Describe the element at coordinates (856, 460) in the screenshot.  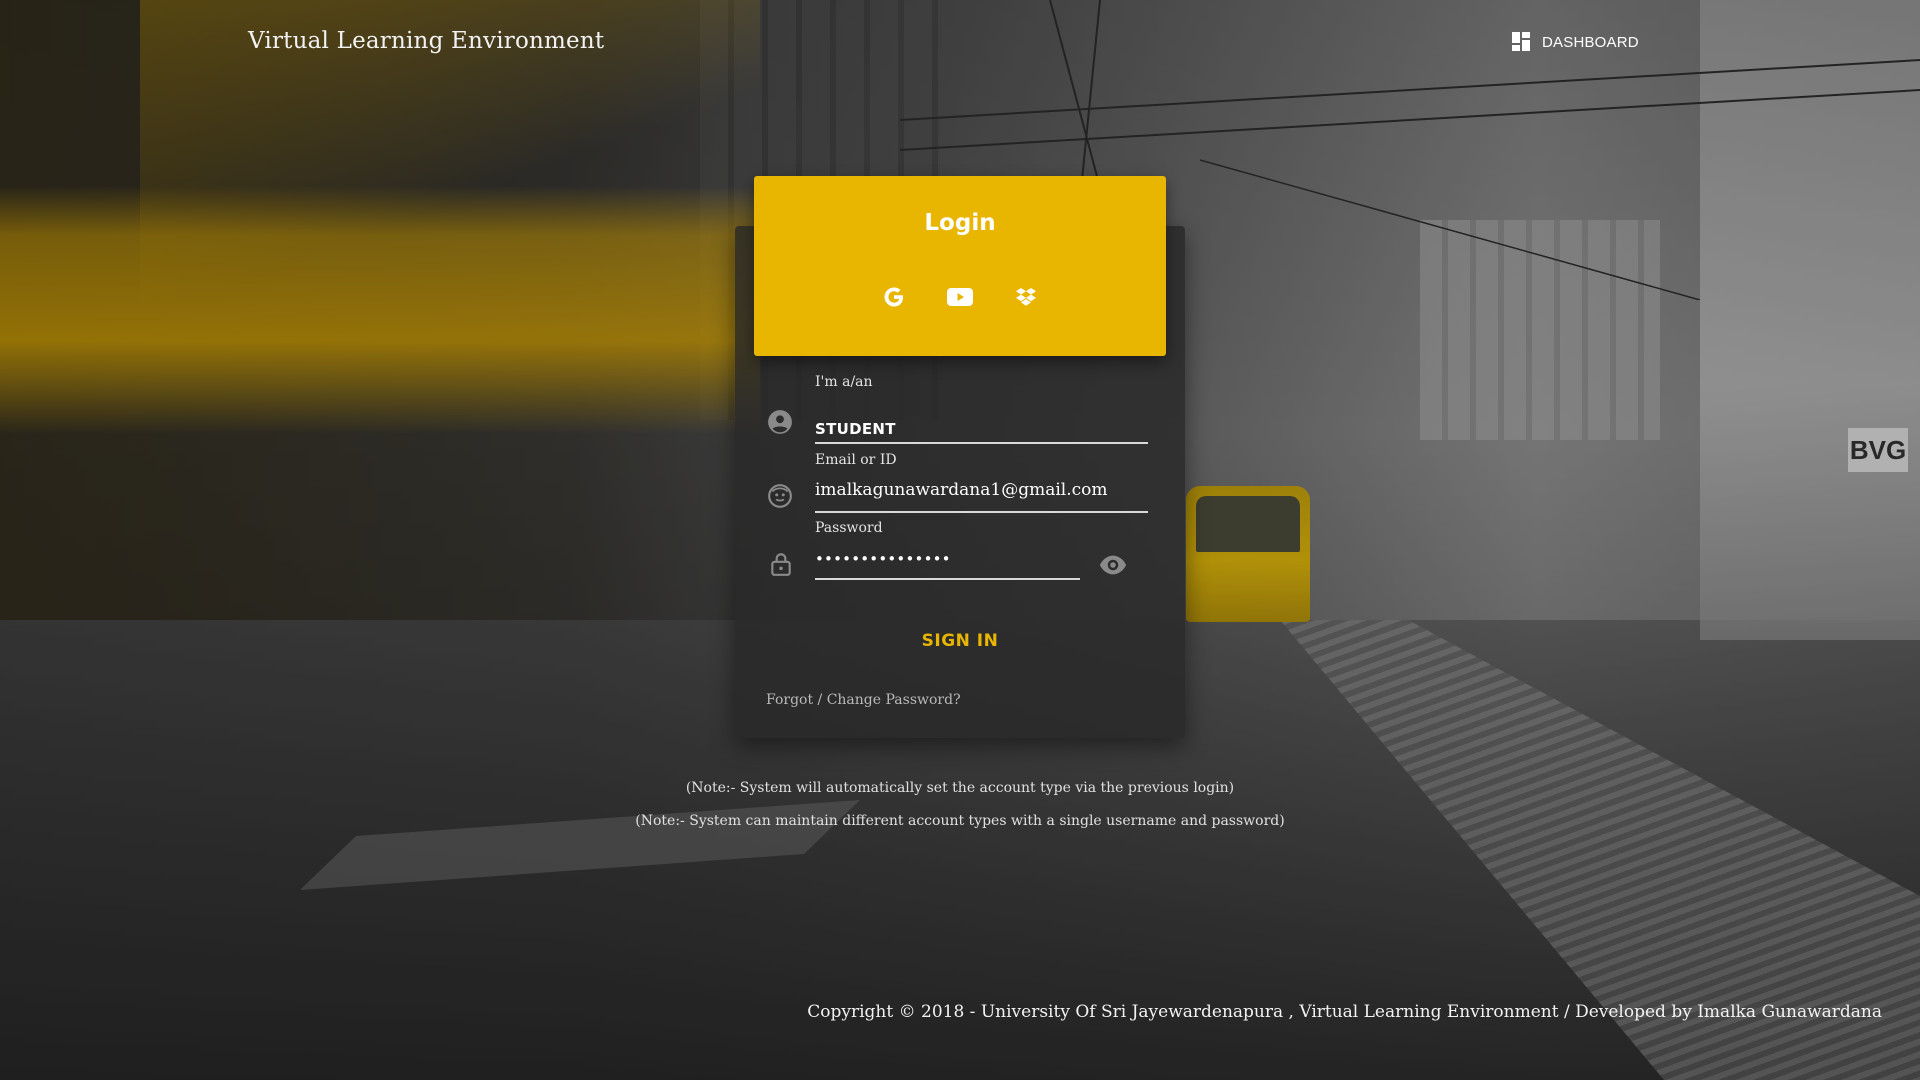
I see `email-label: Email or ID` at that location.